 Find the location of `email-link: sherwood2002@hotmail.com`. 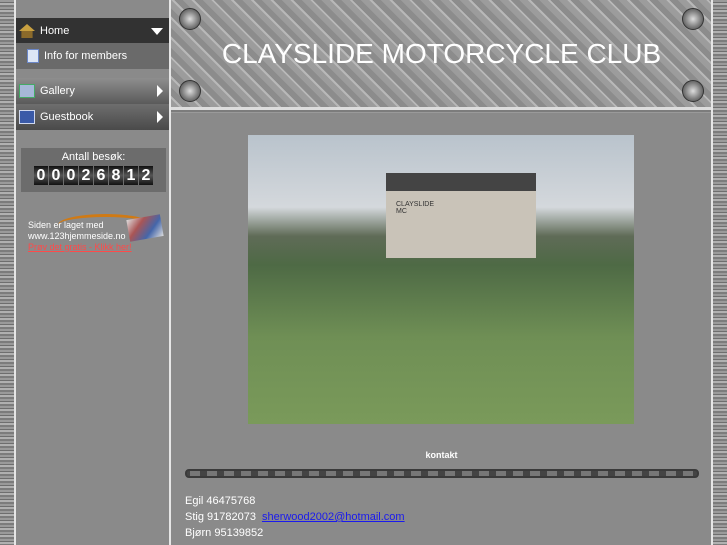

email-link: sherwood2002@hotmail.com is located at coordinates (333, 517).